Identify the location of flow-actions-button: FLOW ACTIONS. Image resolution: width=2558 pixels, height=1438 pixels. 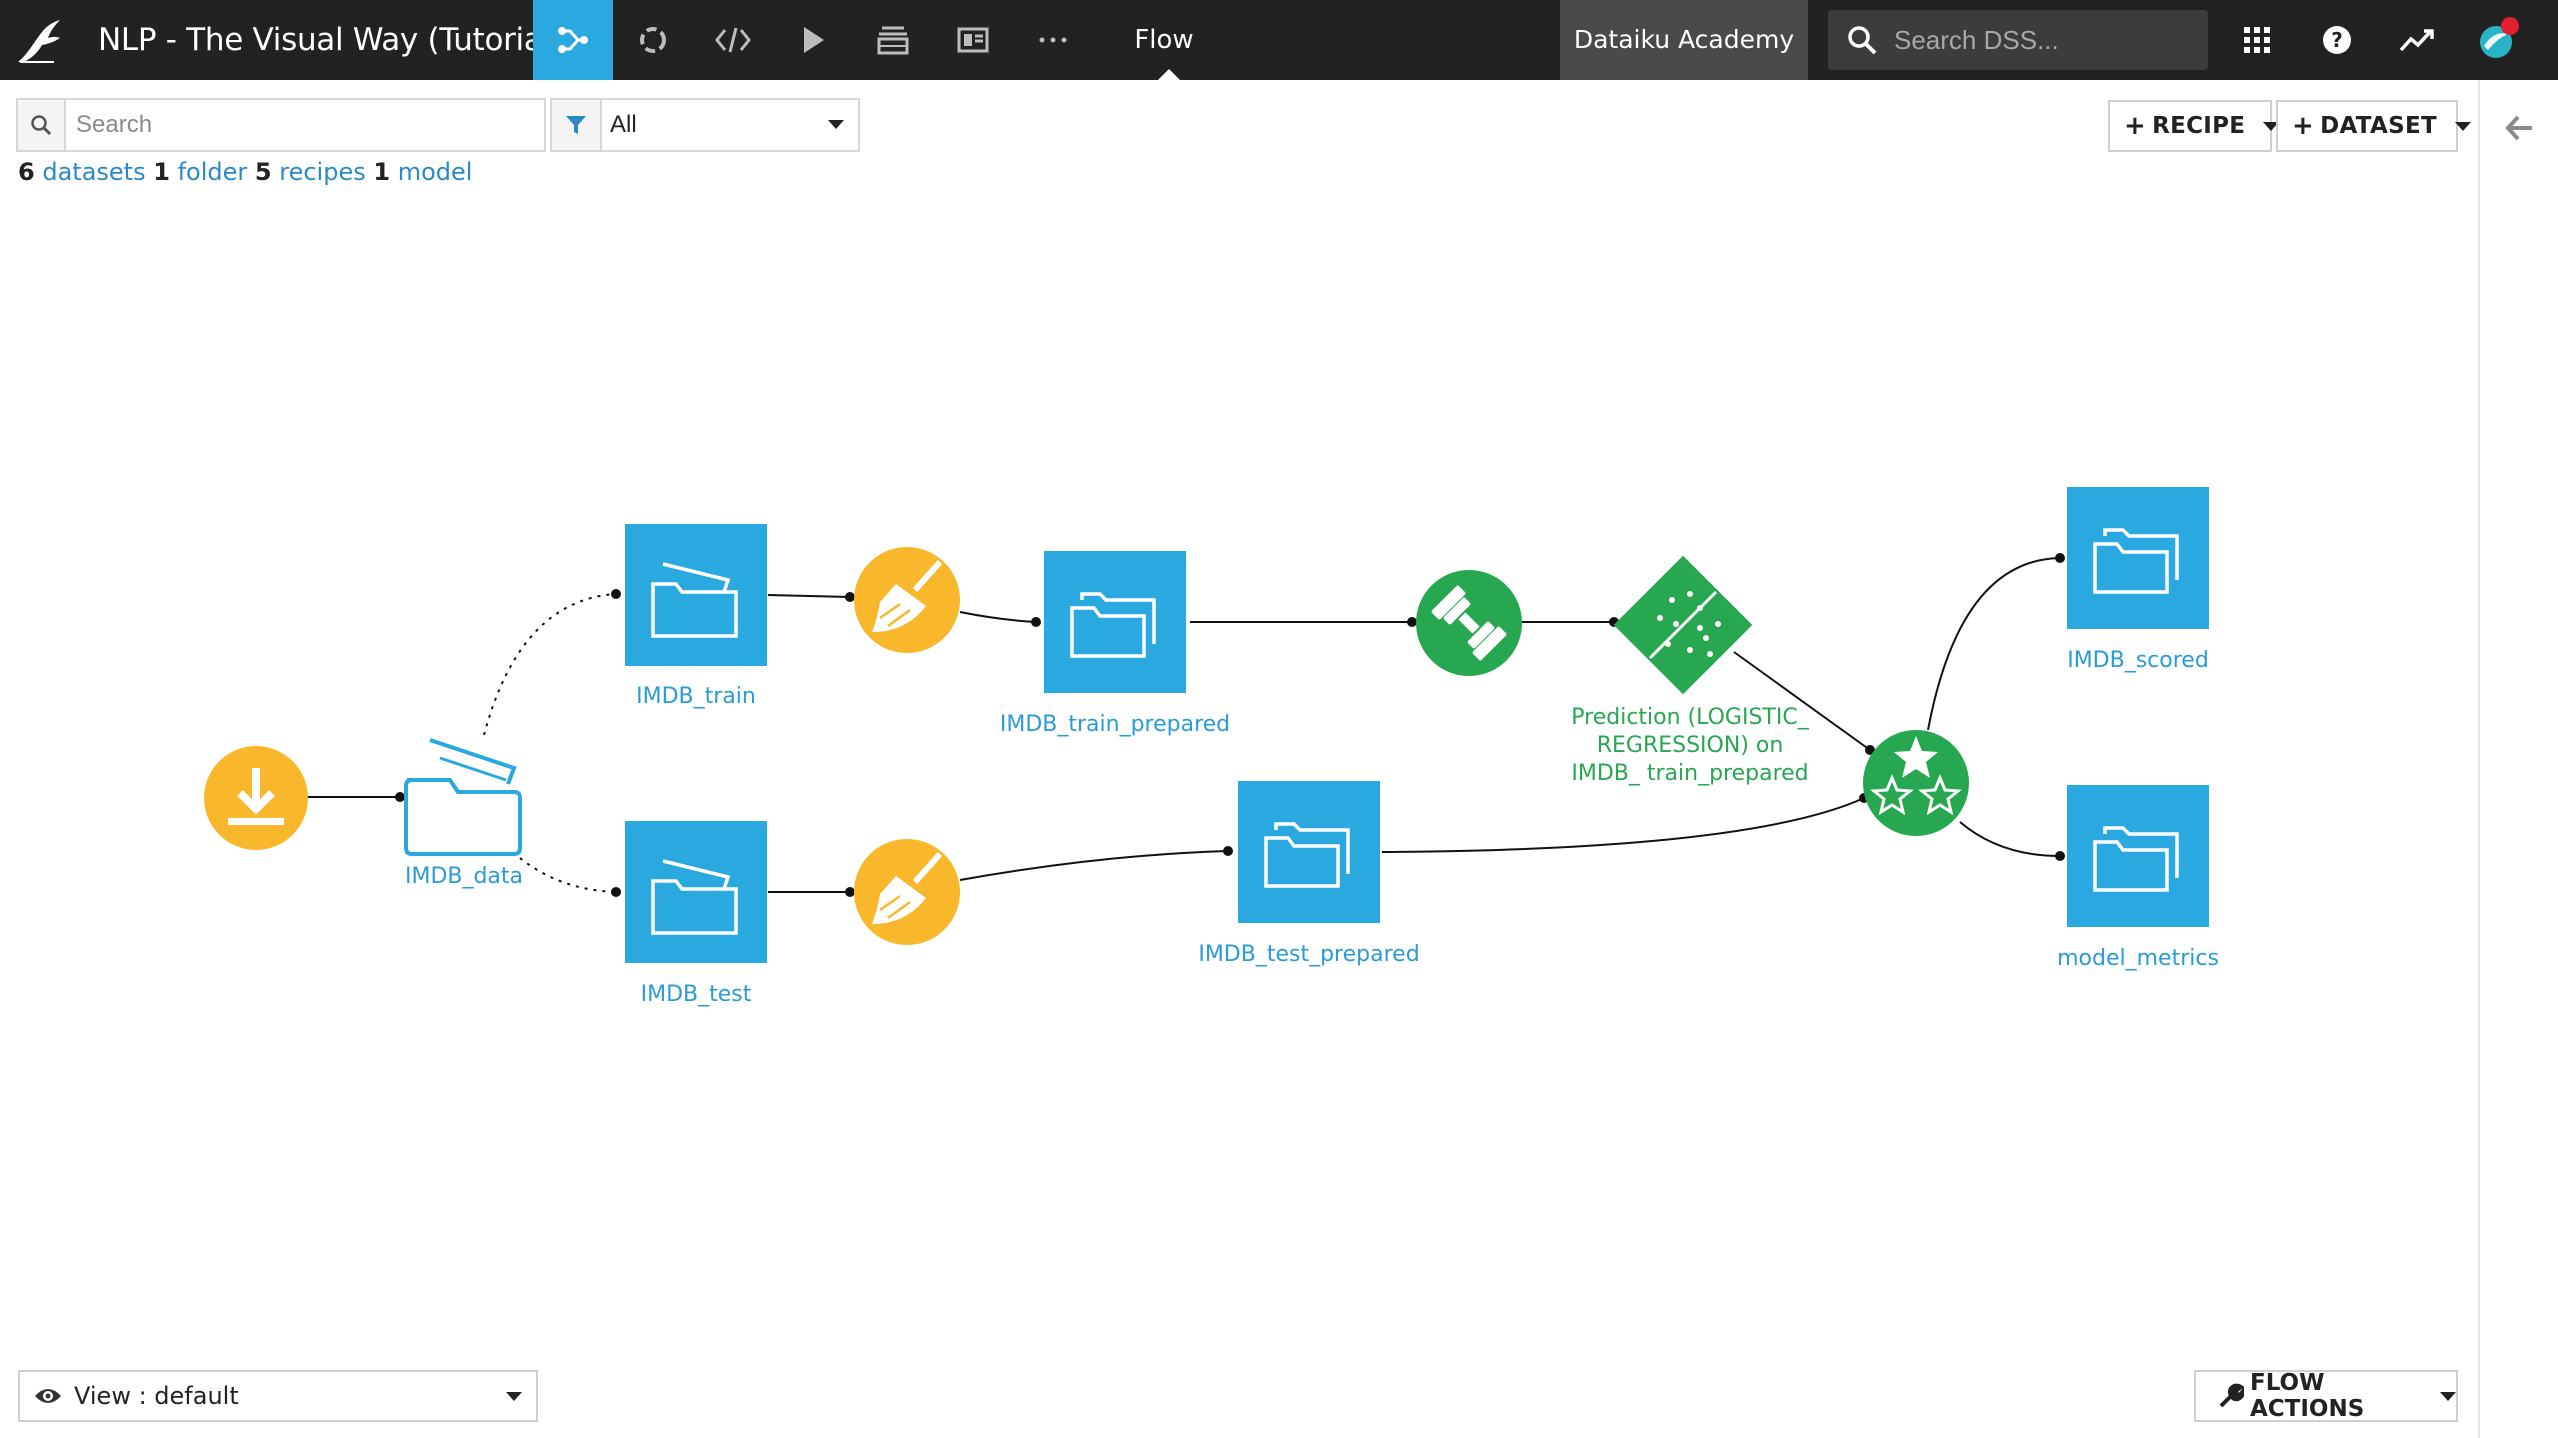
(2326, 1396).